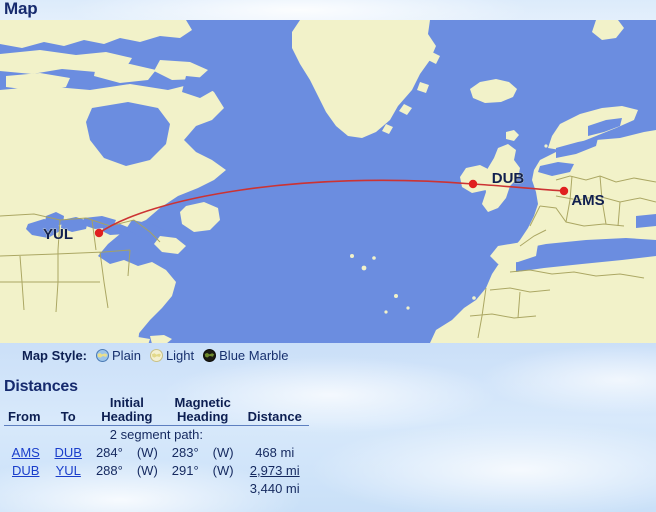 The image size is (656, 512). I want to click on cell-distance: 468 mi, so click(275, 452).